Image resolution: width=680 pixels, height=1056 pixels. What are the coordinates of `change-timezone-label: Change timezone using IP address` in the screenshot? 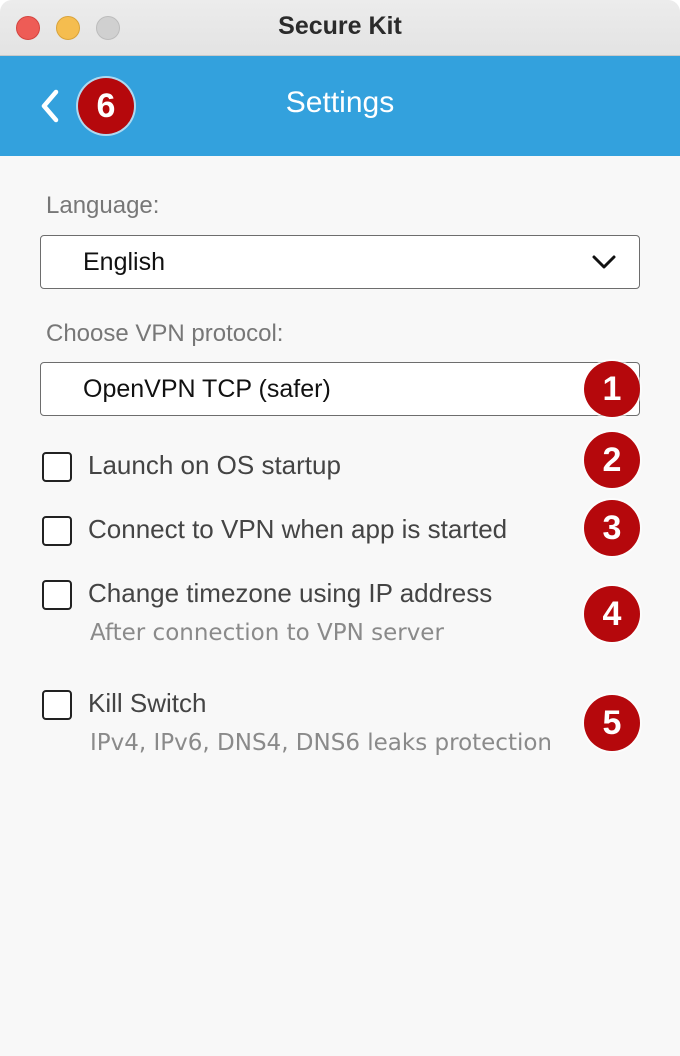 It's located at (290, 593).